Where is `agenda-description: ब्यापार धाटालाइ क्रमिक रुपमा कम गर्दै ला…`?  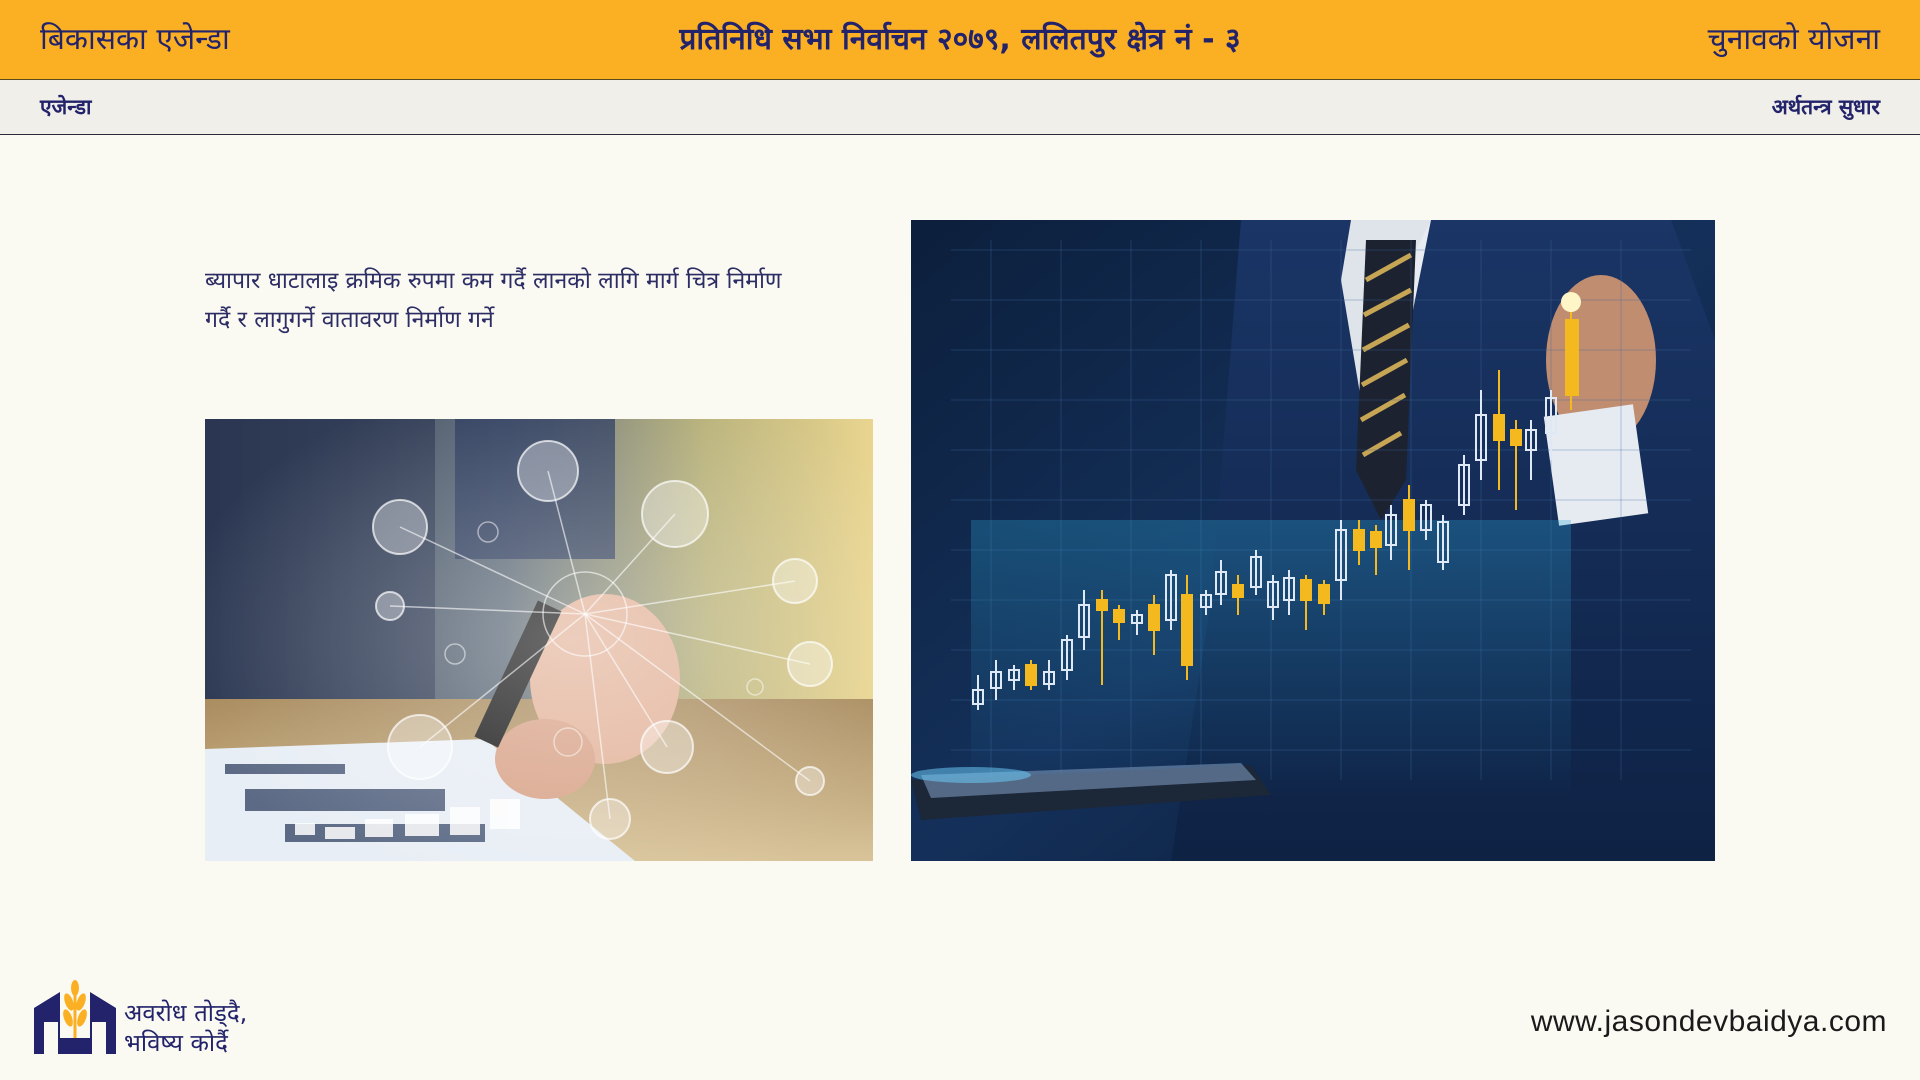 agenda-description: ब्यापार धाटालाइ क्रमिक रुपमा कम गर्दै ला… is located at coordinates (520, 301).